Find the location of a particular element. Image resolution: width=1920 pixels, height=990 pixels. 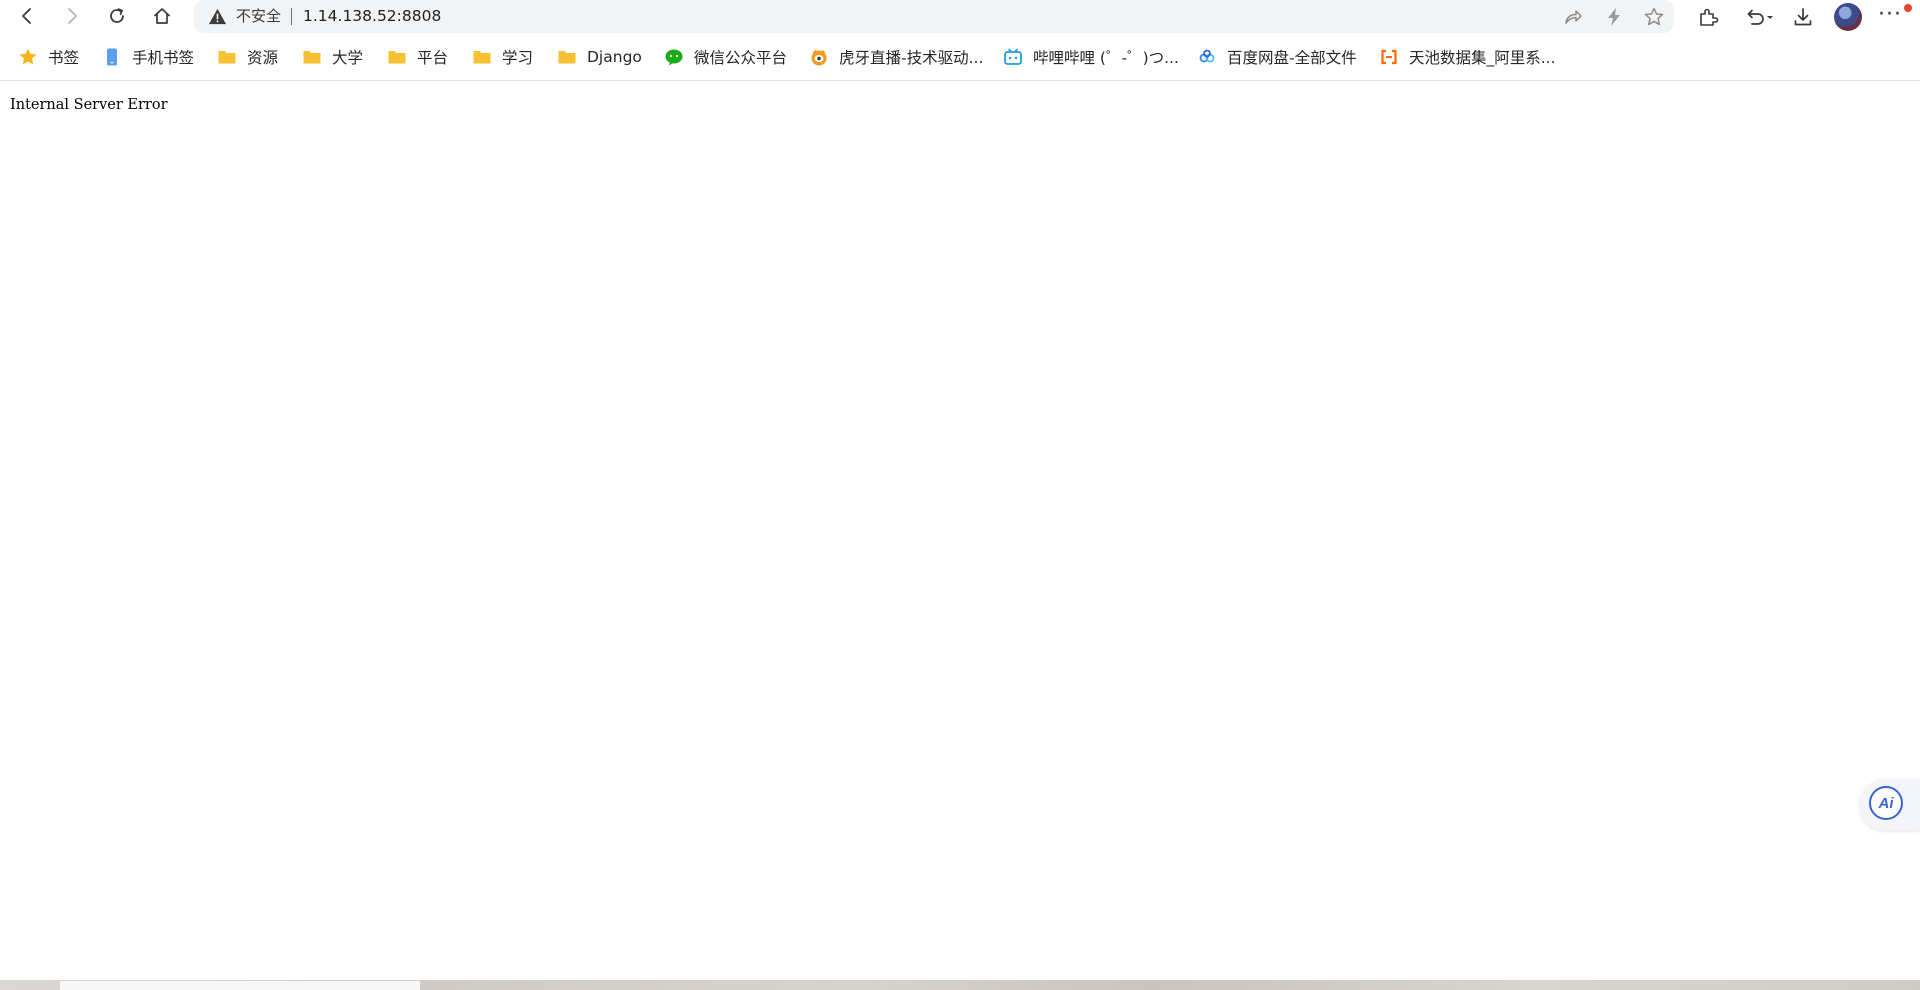

bookmark-label: 书签 is located at coordinates (64, 58).